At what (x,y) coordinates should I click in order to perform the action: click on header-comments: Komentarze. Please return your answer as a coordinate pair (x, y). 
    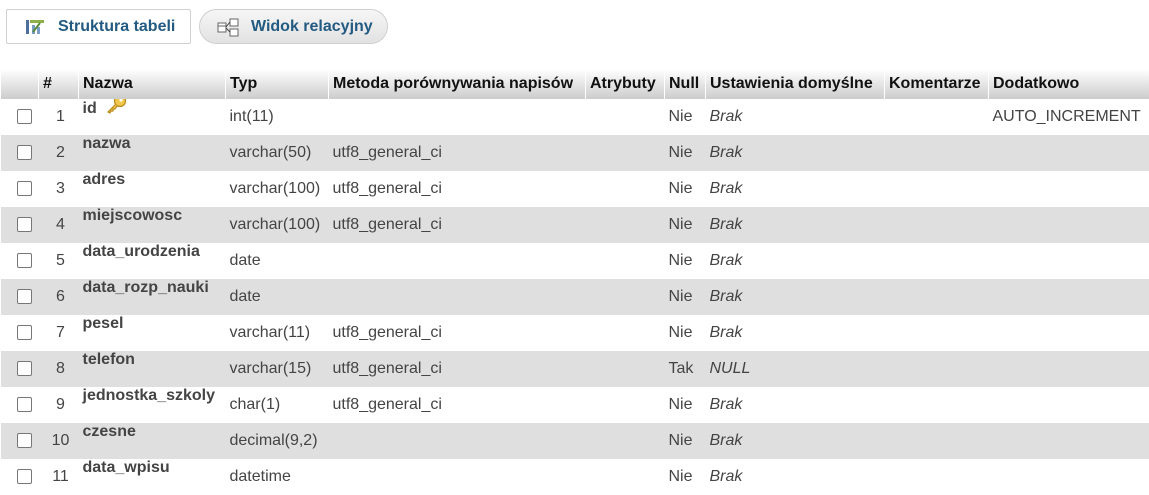
    Looking at the image, I should click on (936, 84).